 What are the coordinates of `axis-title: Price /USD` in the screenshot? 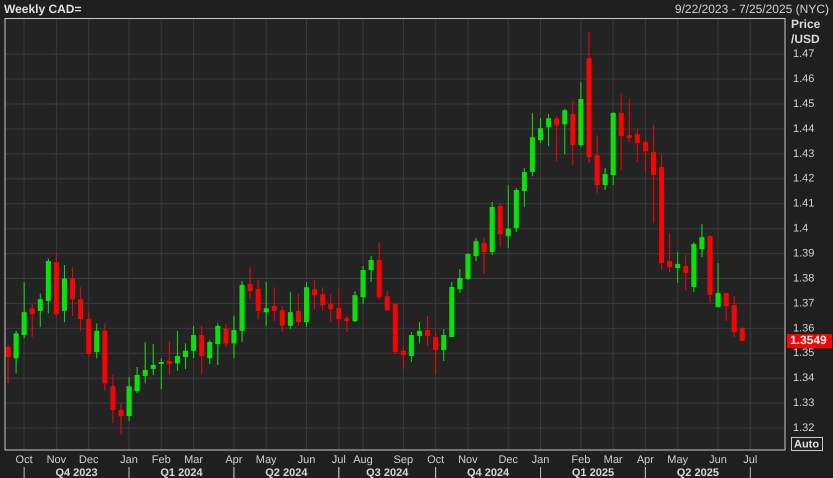 It's located at (805, 32).